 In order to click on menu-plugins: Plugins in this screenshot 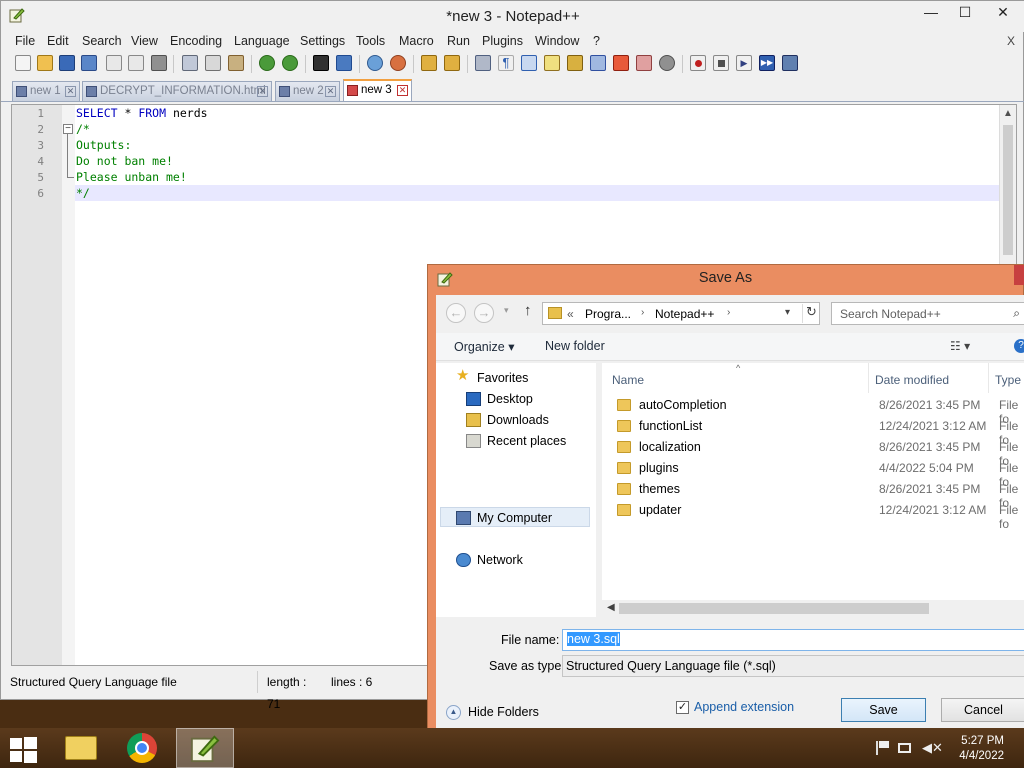, I will do `click(502, 41)`.